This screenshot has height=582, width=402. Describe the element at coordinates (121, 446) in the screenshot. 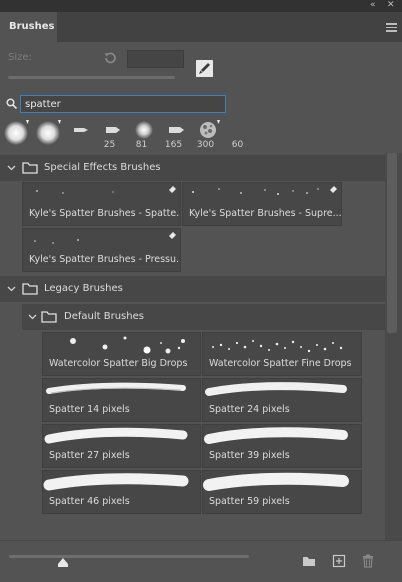

I see `brush-tile: Spatter 27 pixels` at that location.